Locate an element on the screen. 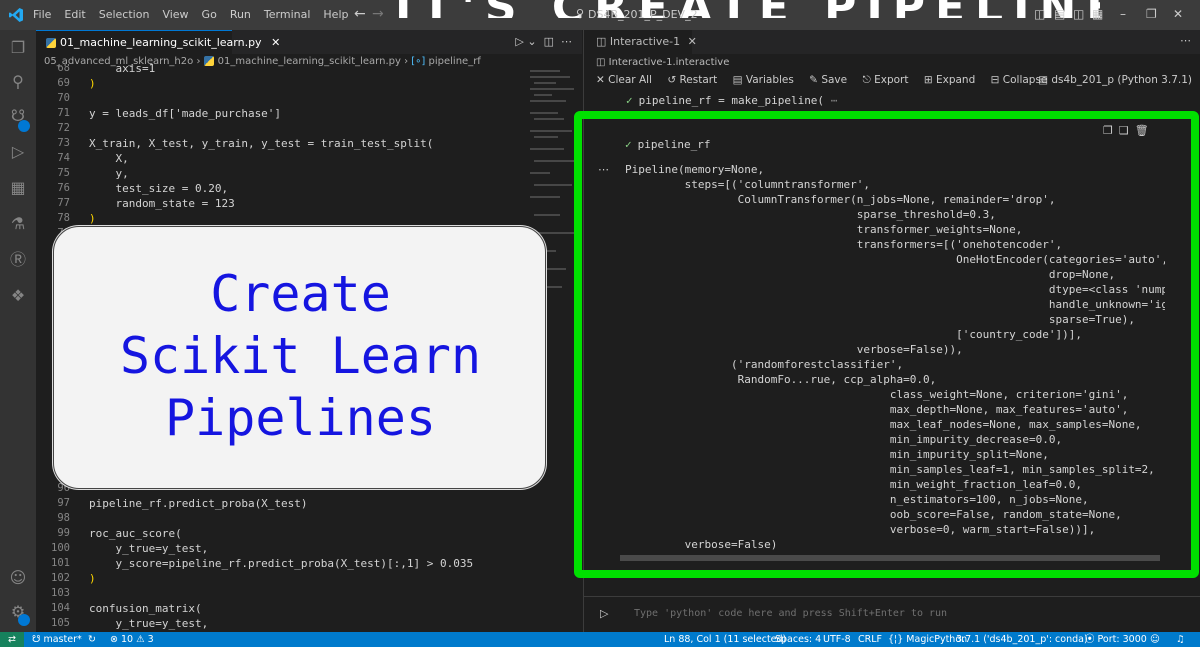 This screenshot has width=1200, height=647. copy-icon: ❐ is located at coordinates (1111, 130).